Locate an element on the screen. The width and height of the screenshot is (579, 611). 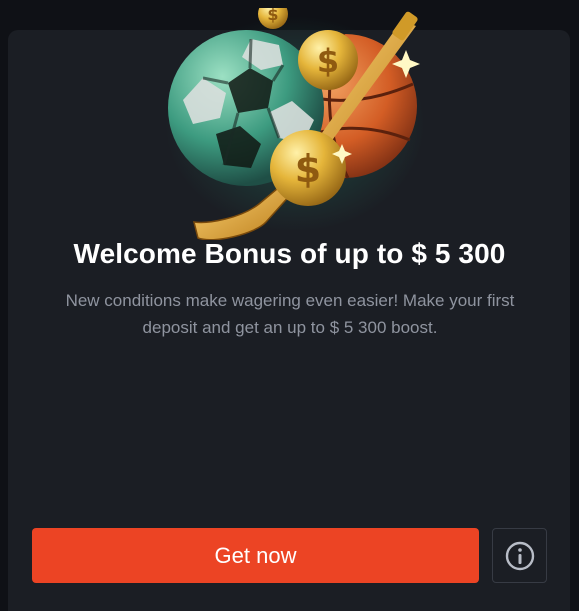
bonus-title: Welcome Bonus of up to $ 5 300 is located at coordinates (289, 253).